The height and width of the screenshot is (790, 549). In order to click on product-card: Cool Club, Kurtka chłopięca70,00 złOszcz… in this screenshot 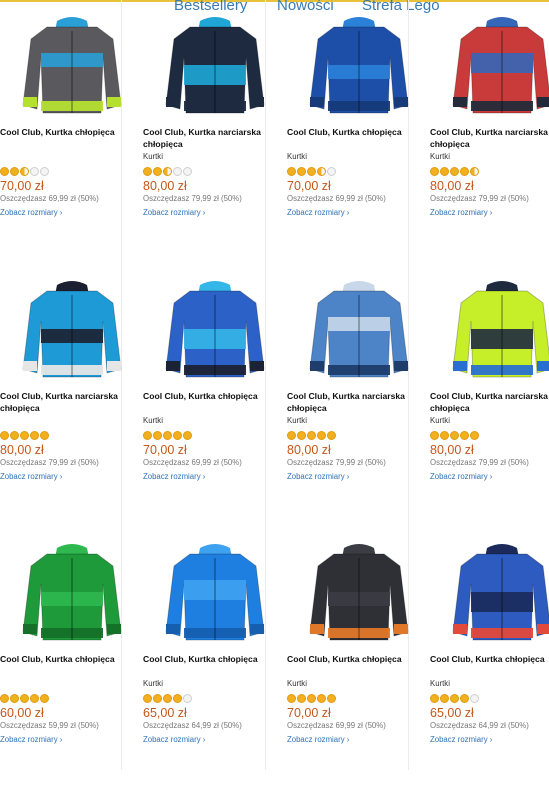, I will do `click(59, 131)`.